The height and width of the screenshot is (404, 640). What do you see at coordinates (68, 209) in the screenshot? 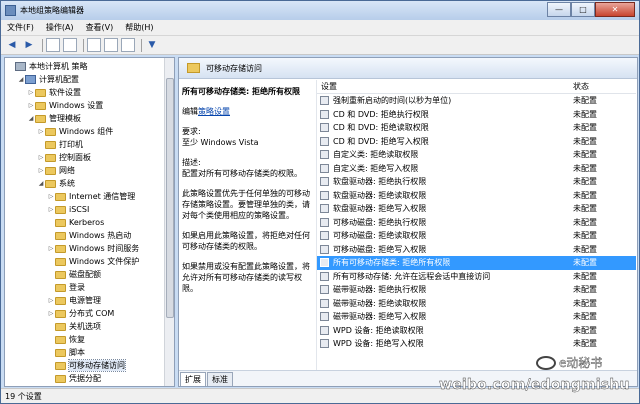
I see `tree-item: ▷ iSCSI` at bounding box center [68, 209].